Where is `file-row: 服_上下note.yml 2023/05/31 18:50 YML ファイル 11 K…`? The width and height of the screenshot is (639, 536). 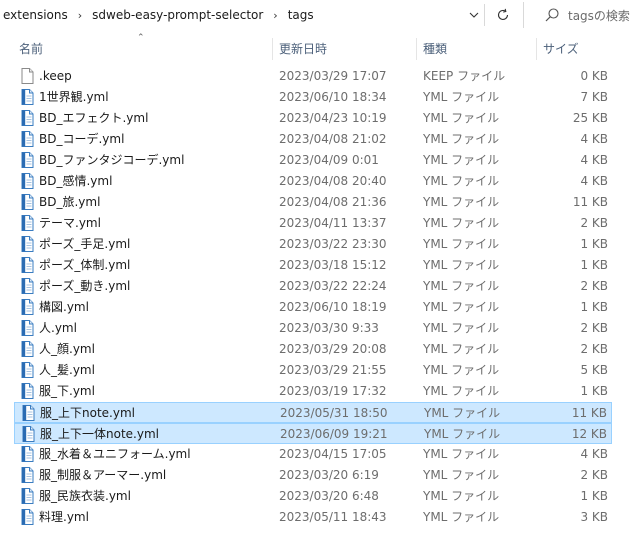
file-row: 服_上下note.yml 2023/05/31 18:50 YML ファイル 11 K… is located at coordinates (313, 412).